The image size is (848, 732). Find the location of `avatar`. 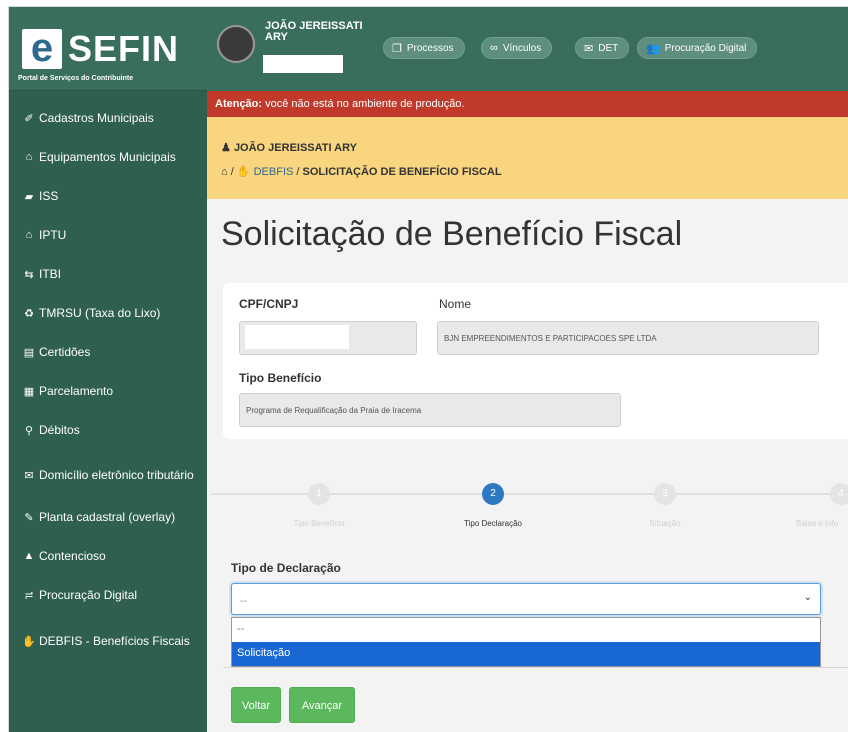

avatar is located at coordinates (236, 44).